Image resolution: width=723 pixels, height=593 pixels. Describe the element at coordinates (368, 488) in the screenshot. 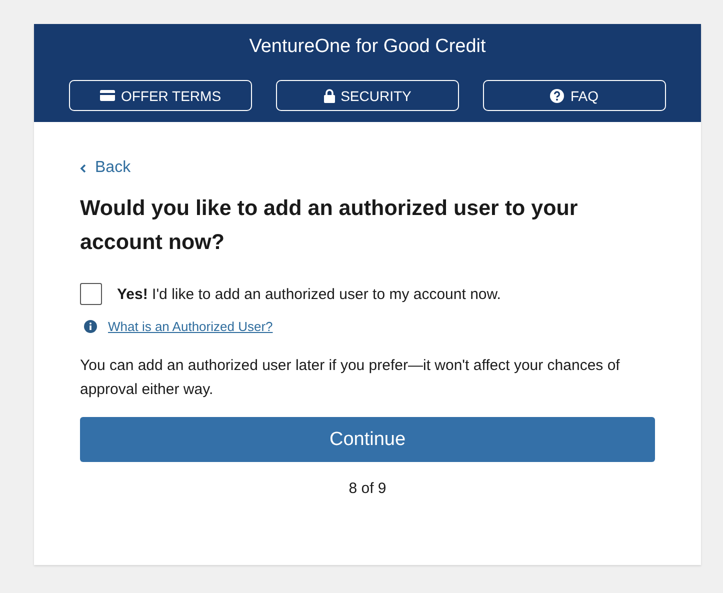

I see `progress-text: 8 of 9` at that location.